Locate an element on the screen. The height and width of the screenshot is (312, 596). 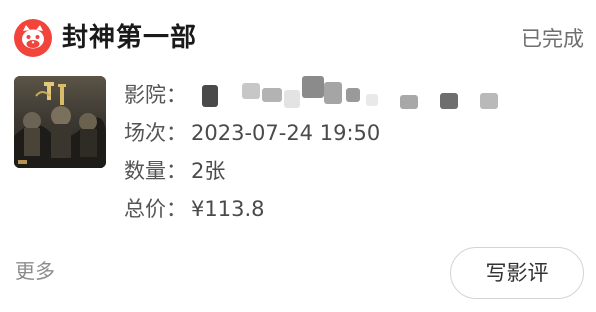
quantity-label: 数量： is located at coordinates (155, 171).